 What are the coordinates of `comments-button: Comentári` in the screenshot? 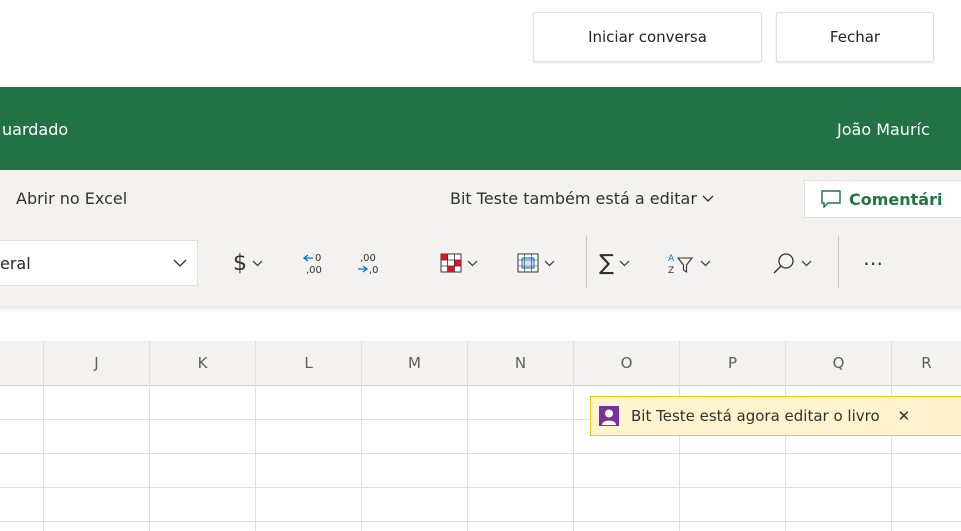 It's located at (882, 199).